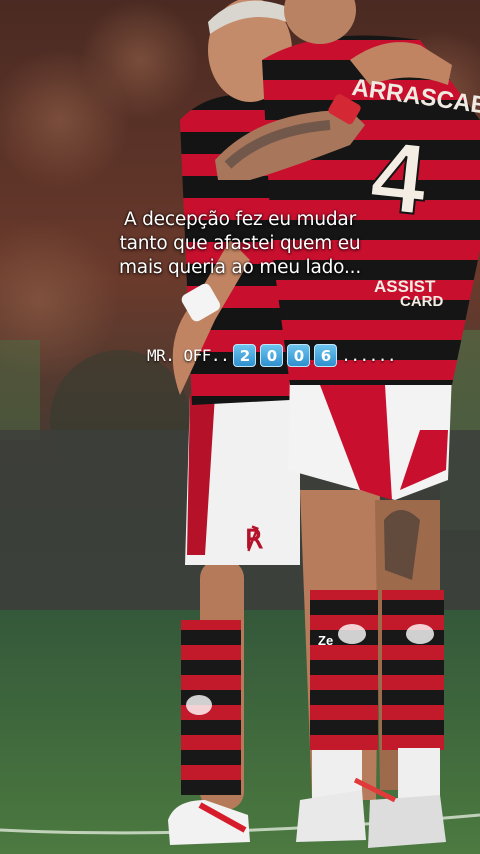 The image size is (480, 854). What do you see at coordinates (325, 640) in the screenshot?
I see `svg-text: Ze` at bounding box center [325, 640].